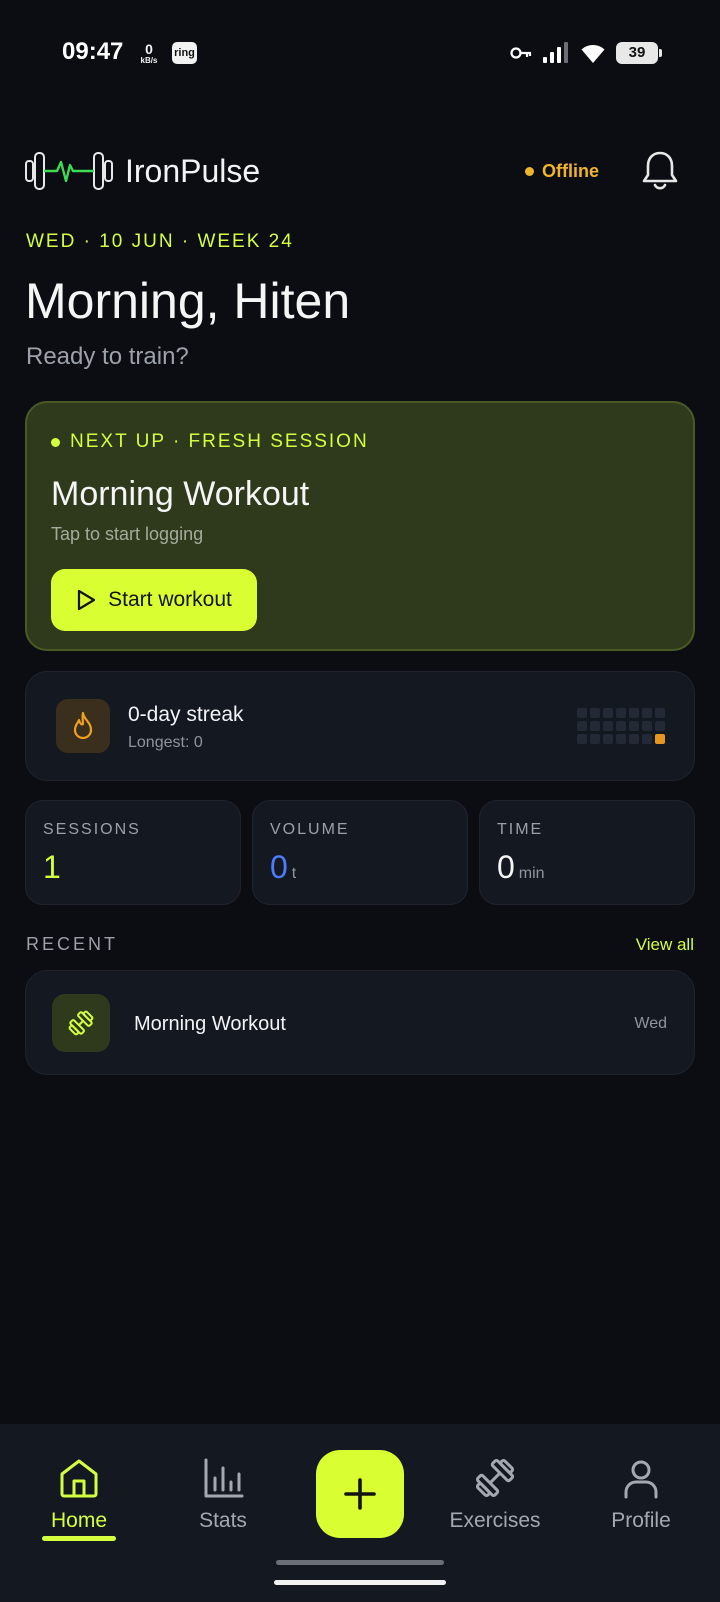 The width and height of the screenshot is (720, 1602). I want to click on home-icon, so click(79, 1478).